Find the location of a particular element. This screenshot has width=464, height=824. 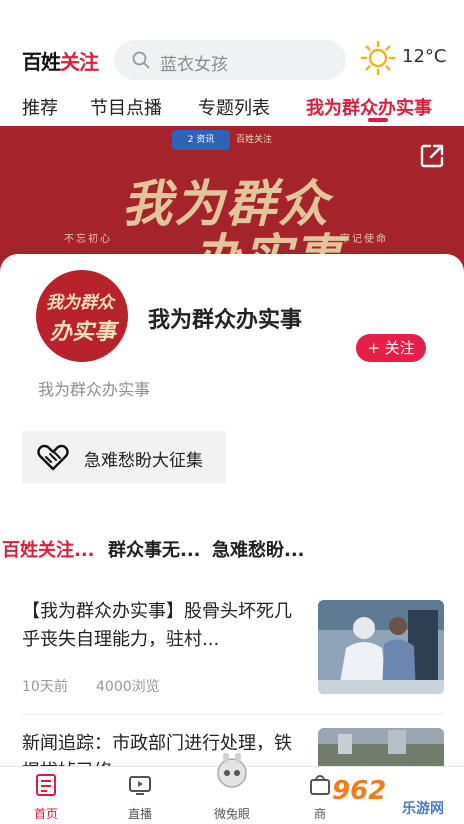

share-icon is located at coordinates (432, 156).